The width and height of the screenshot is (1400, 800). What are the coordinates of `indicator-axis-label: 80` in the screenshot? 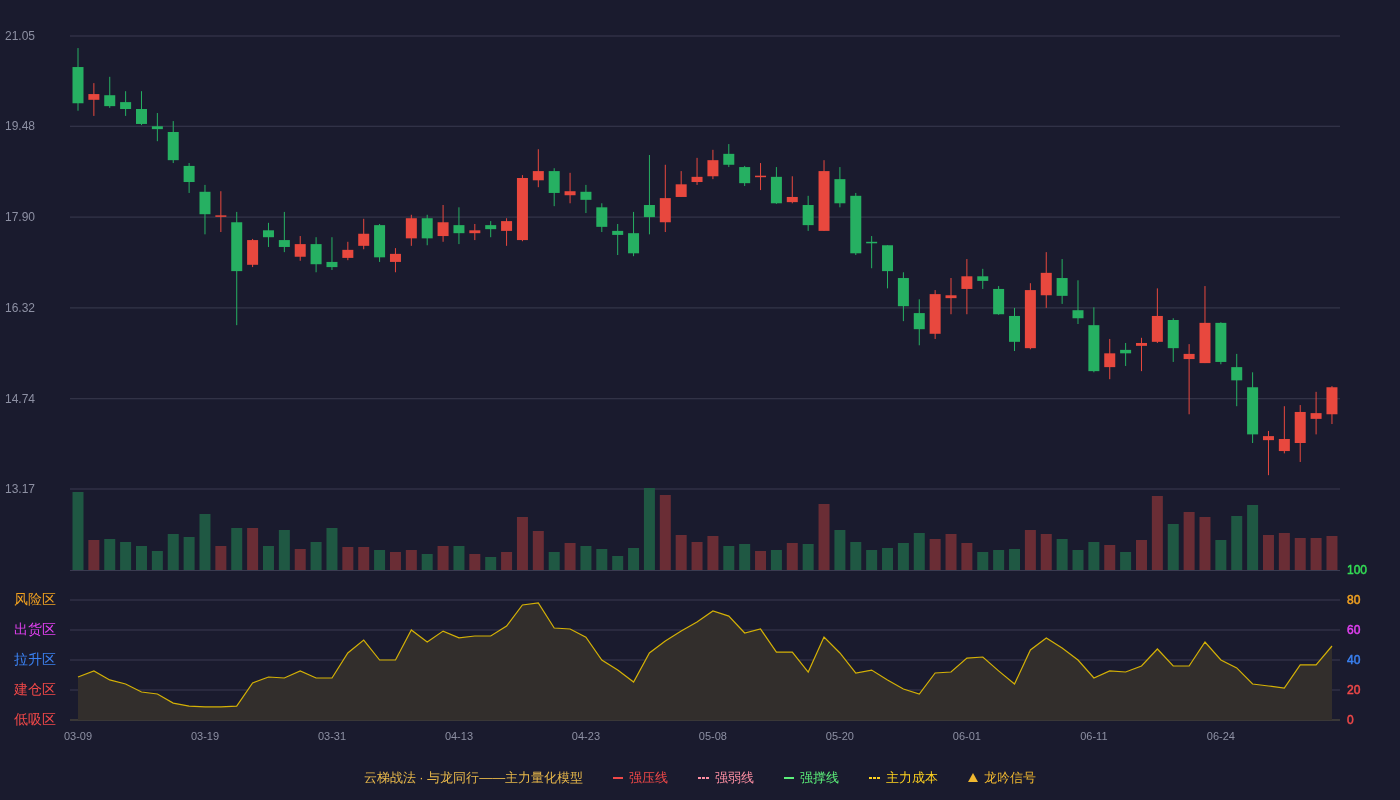 It's located at (1354, 600).